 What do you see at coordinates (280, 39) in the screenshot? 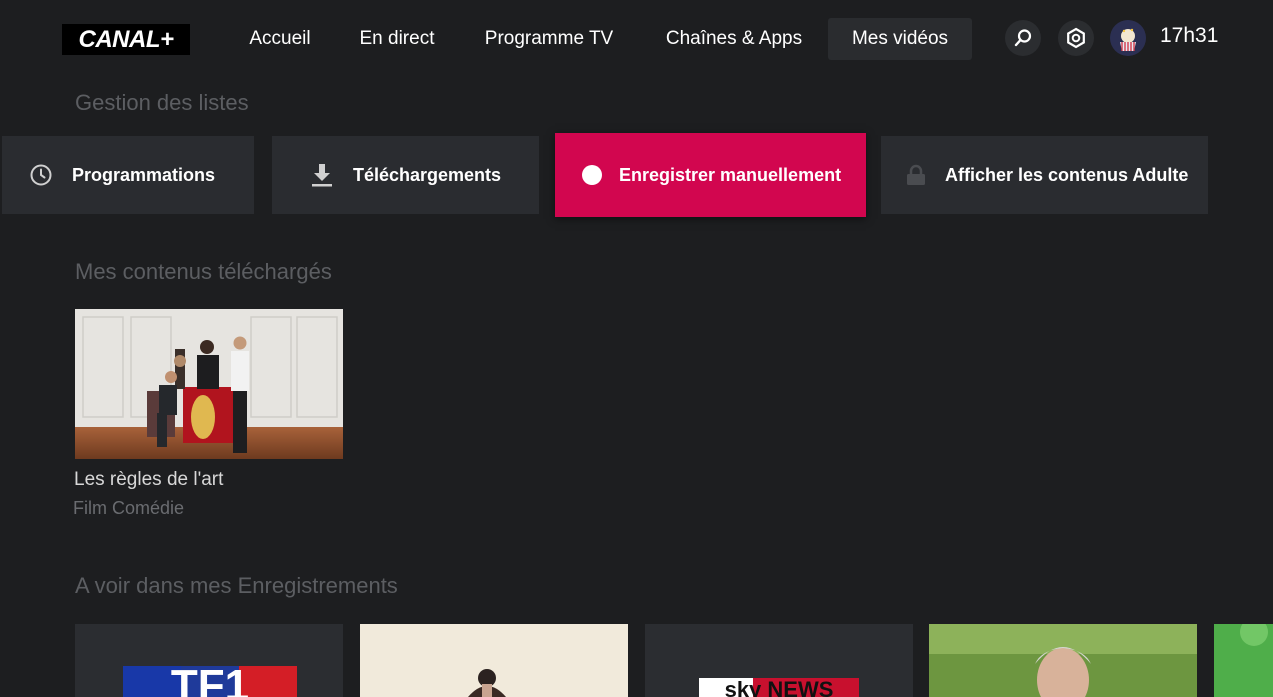
I see `nav-accueil: Accueil` at bounding box center [280, 39].